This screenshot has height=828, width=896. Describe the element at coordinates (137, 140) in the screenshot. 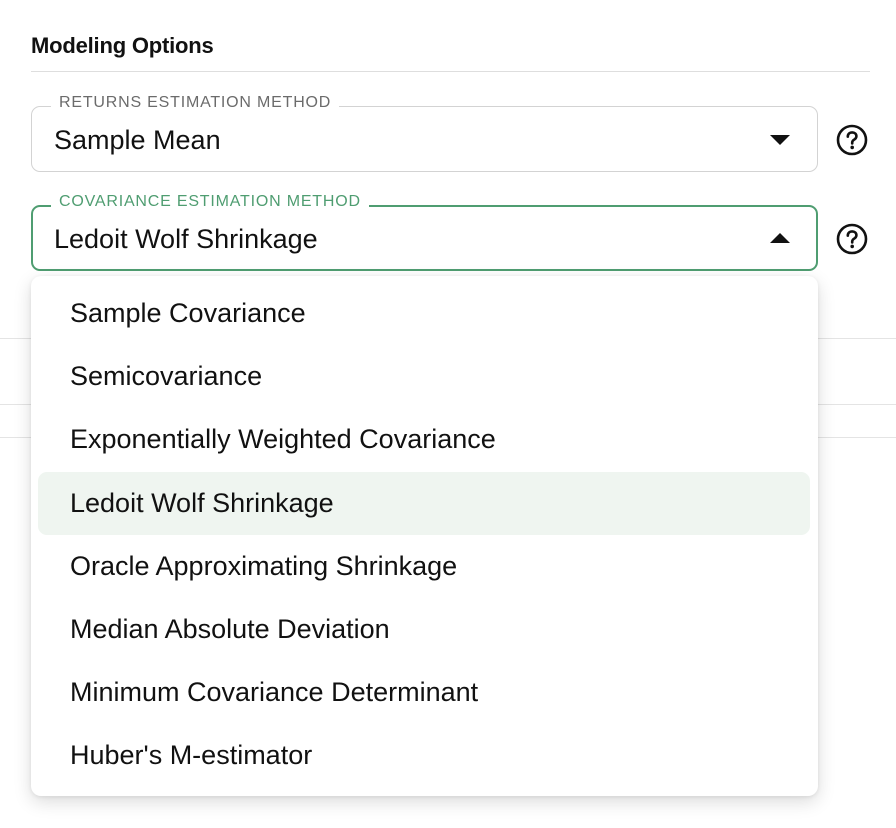

I see `returns-estimation-value: Sample Mean` at that location.